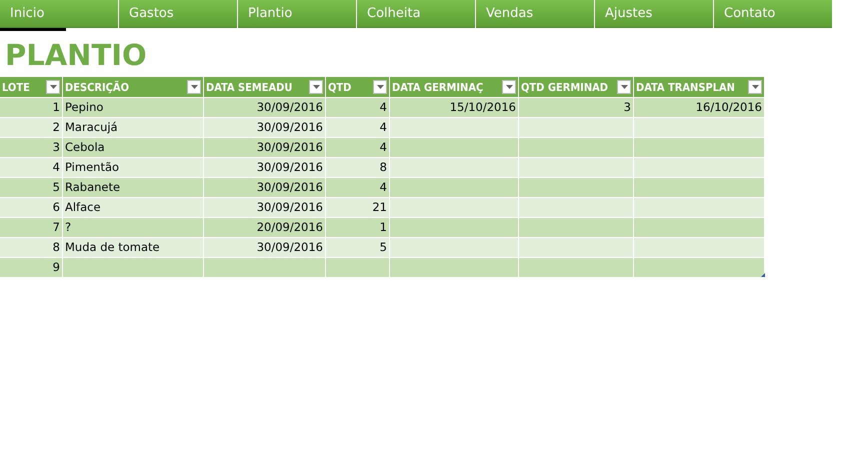 This screenshot has width=865, height=449. I want to click on nav-button: Vendas, so click(535, 14).